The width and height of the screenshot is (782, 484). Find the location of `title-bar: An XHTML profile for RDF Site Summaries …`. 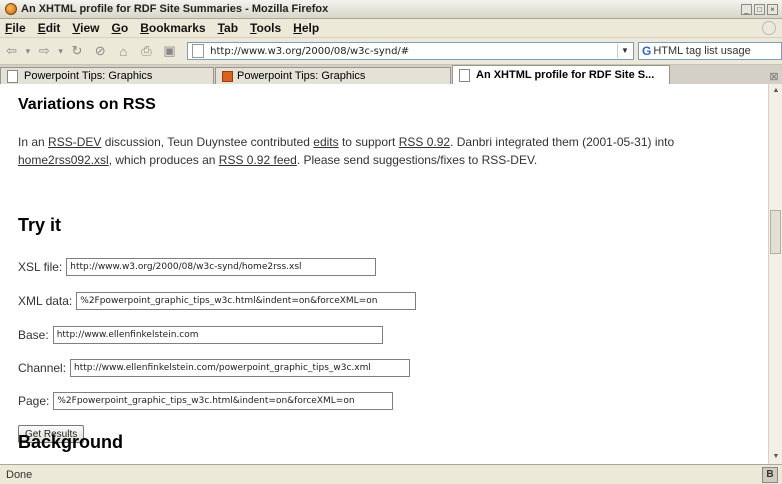

title-bar: An XHTML profile for RDF Site Summaries … is located at coordinates (391, 9).